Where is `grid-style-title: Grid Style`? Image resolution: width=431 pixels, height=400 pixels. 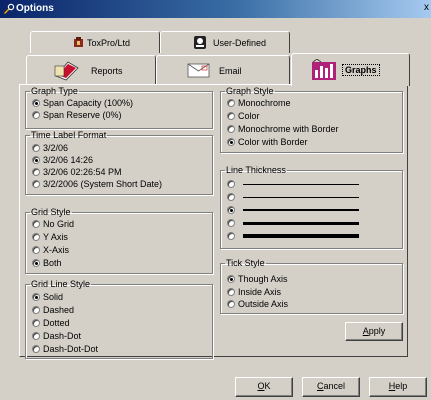 grid-style-title: Grid Style is located at coordinates (51, 212).